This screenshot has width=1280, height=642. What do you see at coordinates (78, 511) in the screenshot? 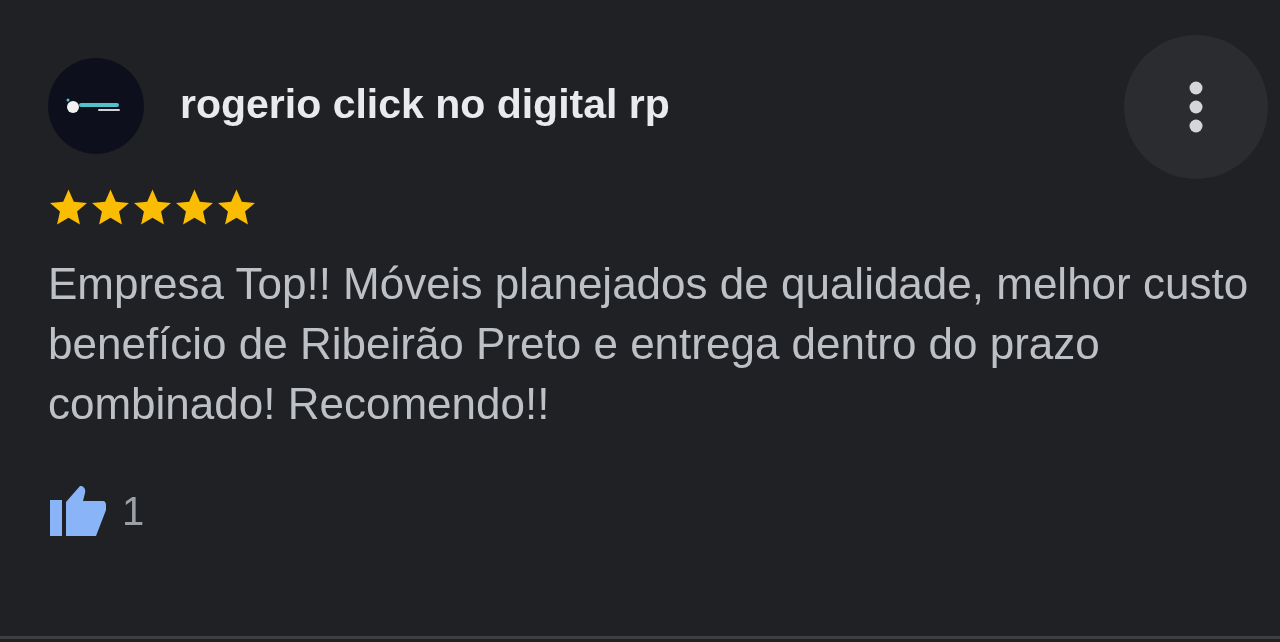
I see `thumbs-up-icon` at bounding box center [78, 511].